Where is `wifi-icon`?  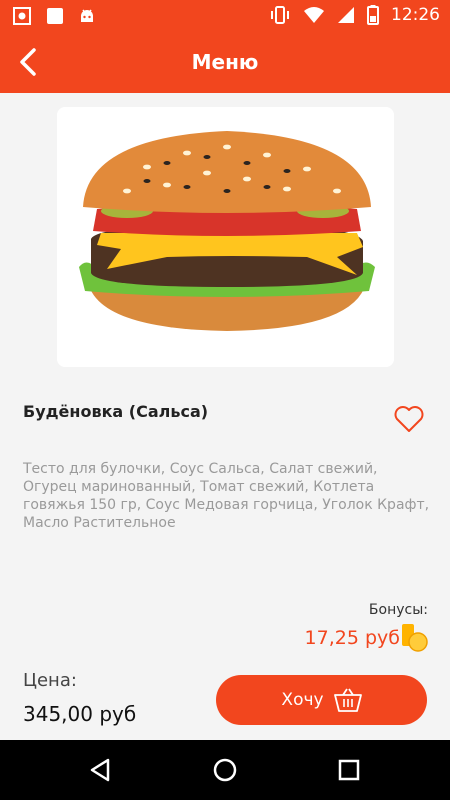
wifi-icon is located at coordinates (314, 15).